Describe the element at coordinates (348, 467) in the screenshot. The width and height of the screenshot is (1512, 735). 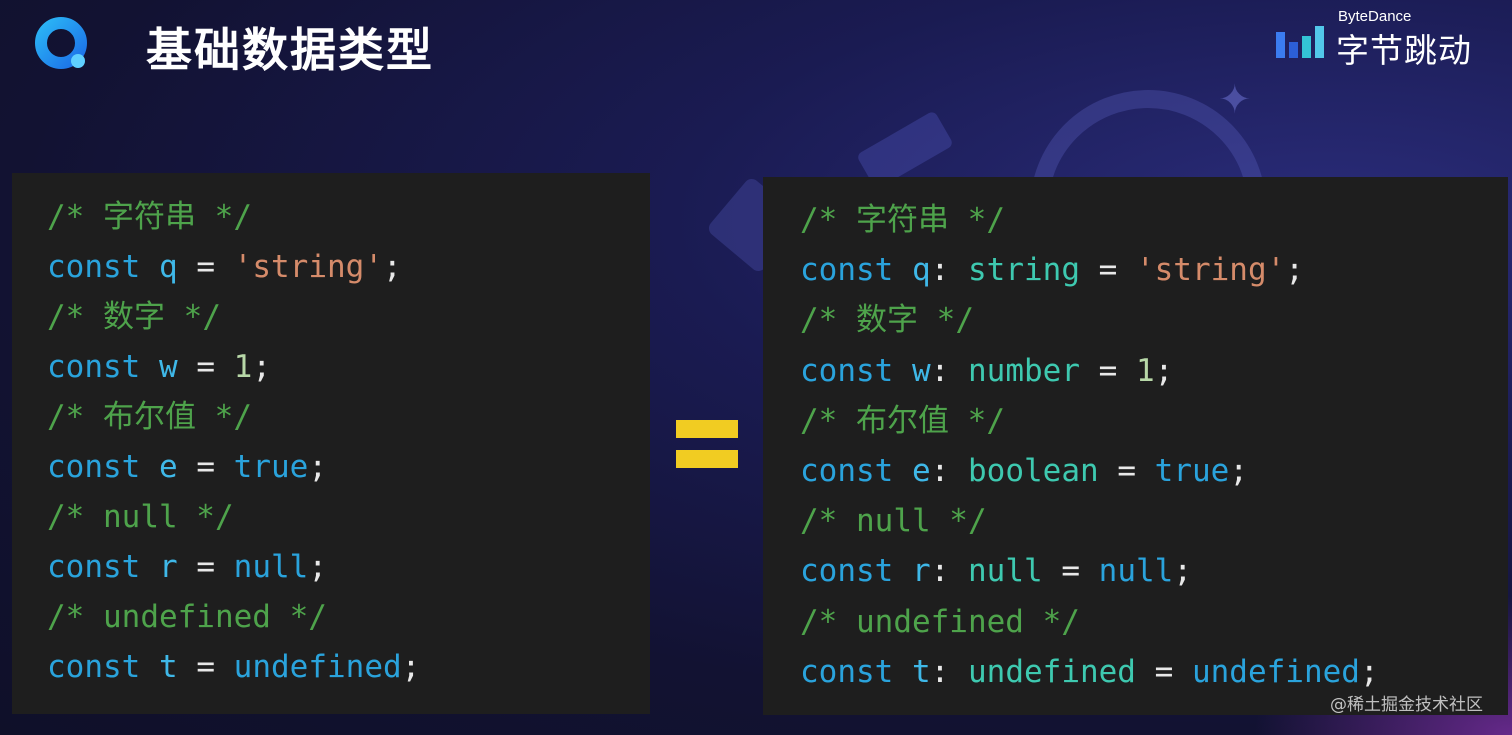
I see `code-line: const e = true;` at that location.